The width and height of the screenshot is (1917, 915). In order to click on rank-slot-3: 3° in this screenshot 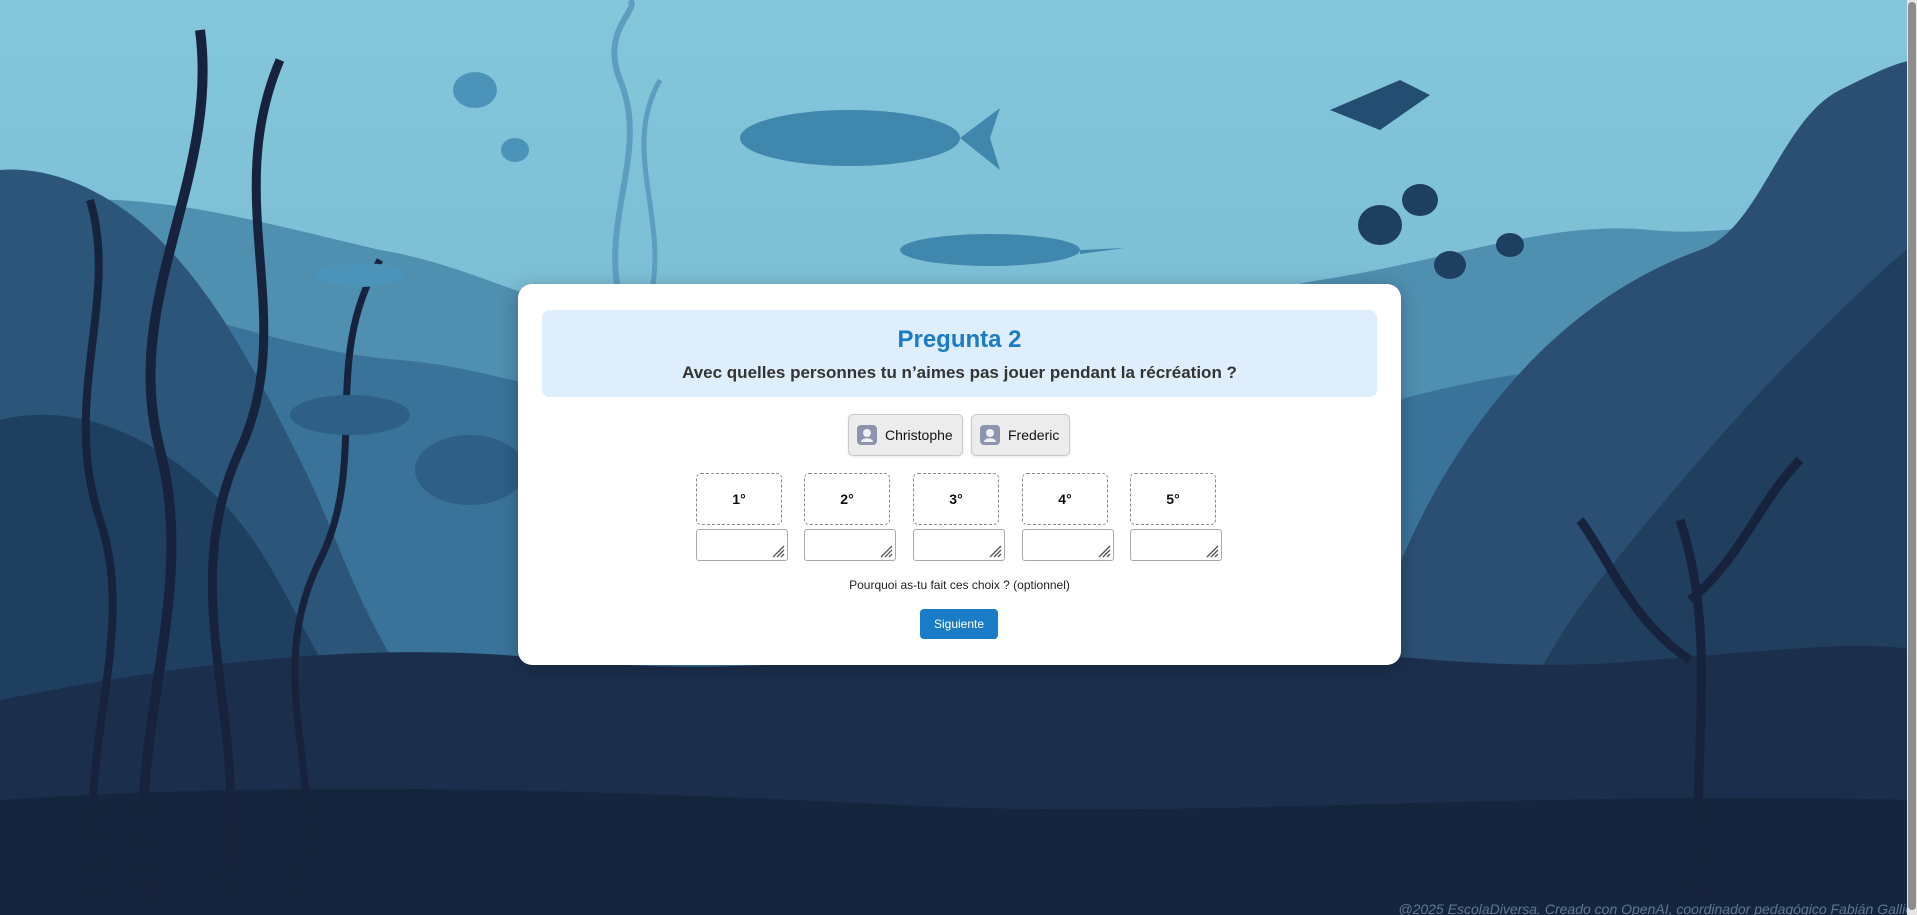, I will do `click(956, 499)`.